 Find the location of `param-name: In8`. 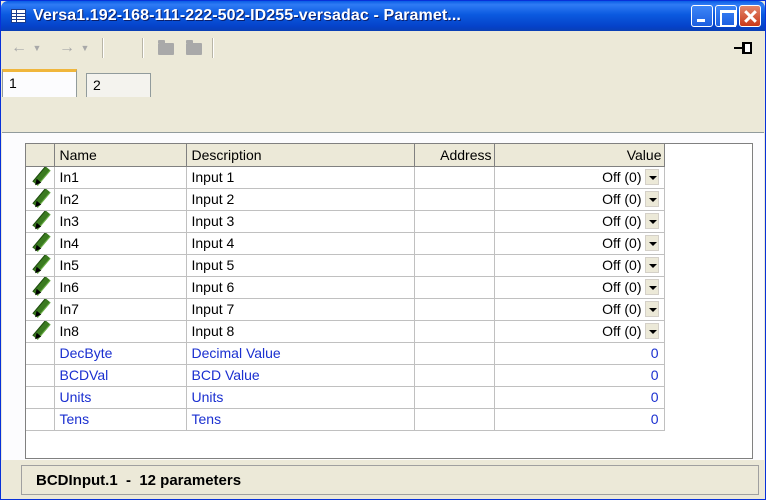

param-name: In8 is located at coordinates (120, 331).